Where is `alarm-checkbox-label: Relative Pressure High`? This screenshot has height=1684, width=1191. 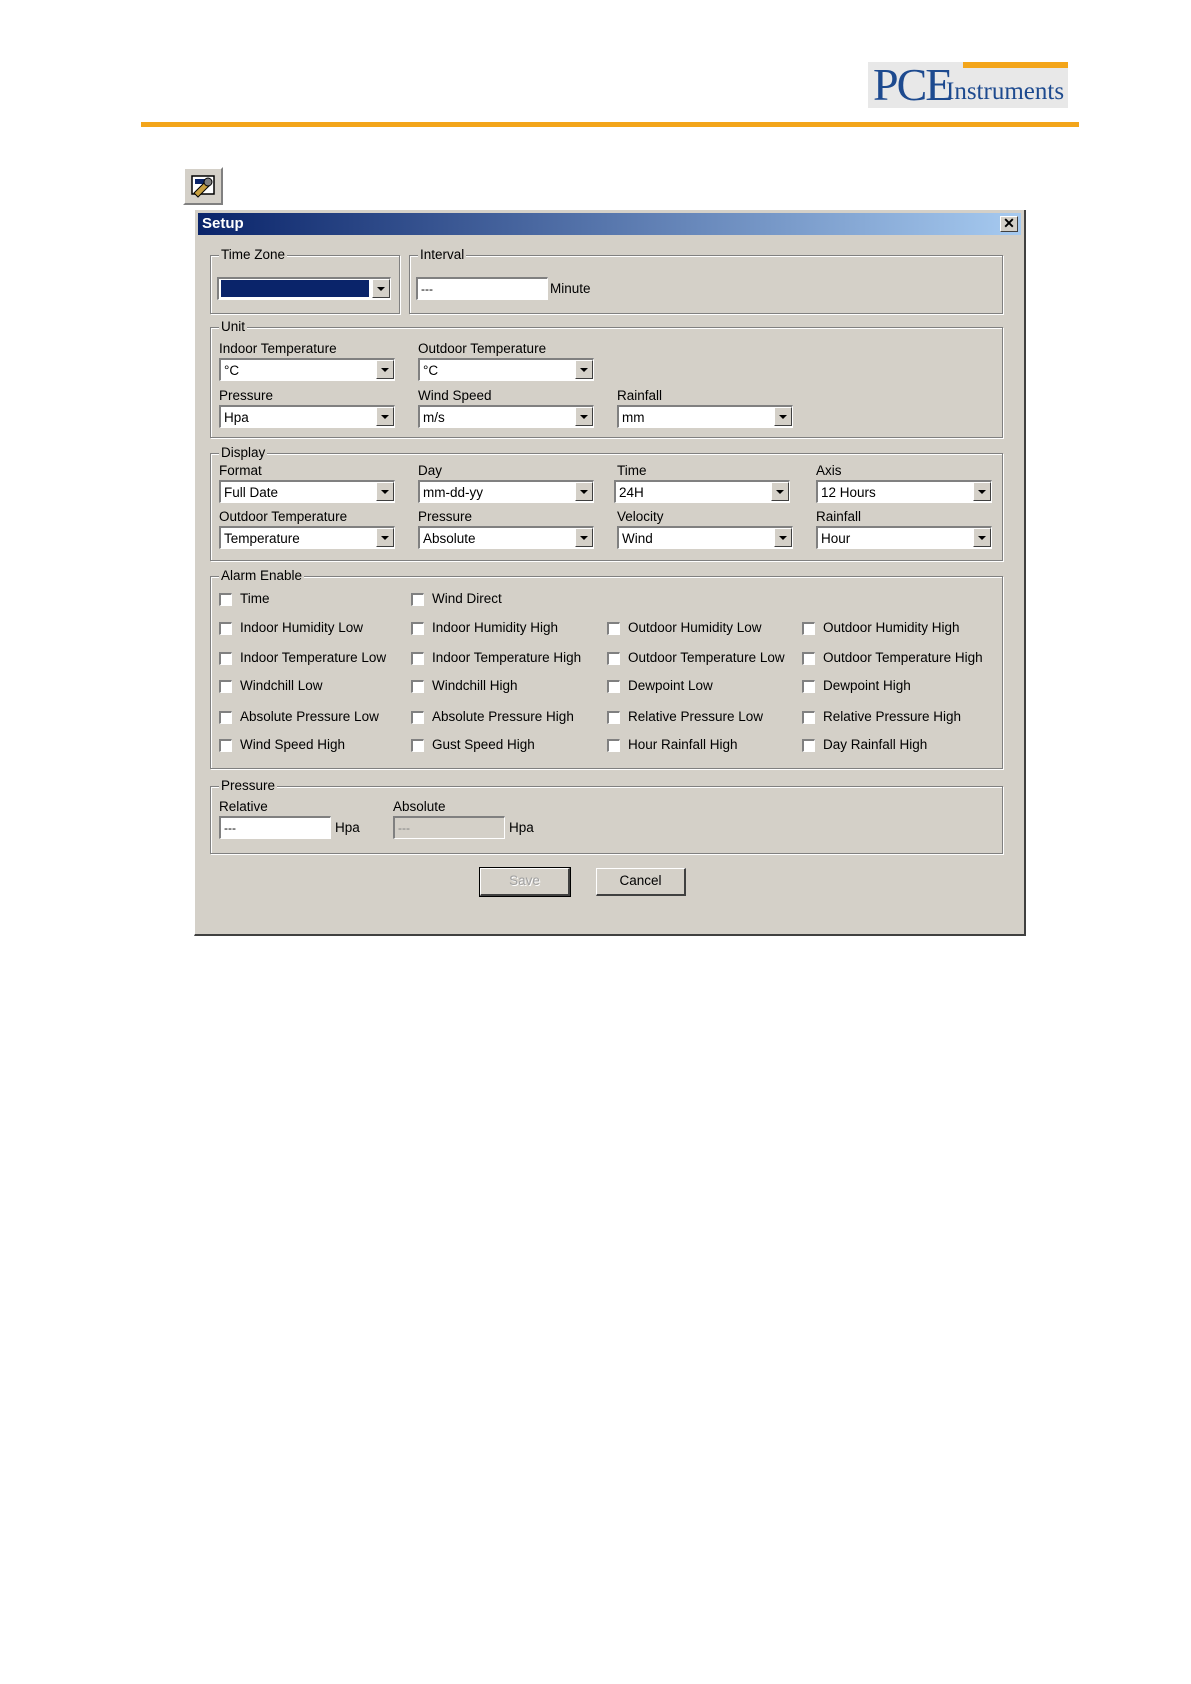 alarm-checkbox-label: Relative Pressure High is located at coordinates (892, 716).